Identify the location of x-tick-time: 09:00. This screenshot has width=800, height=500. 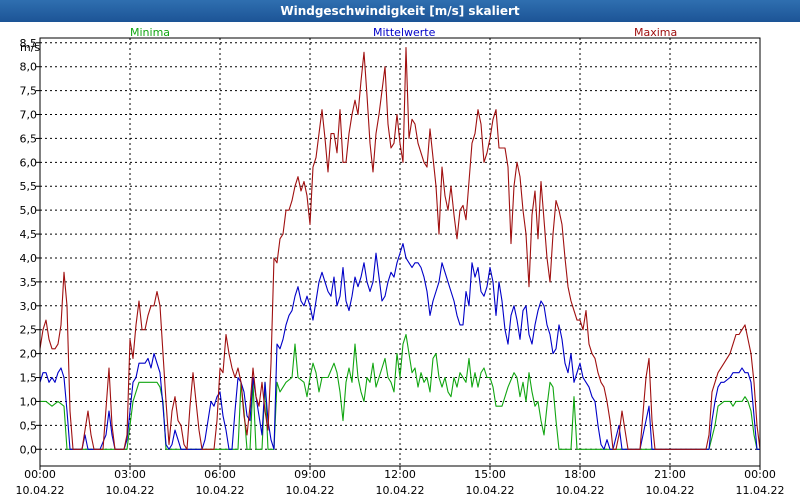
(310, 474).